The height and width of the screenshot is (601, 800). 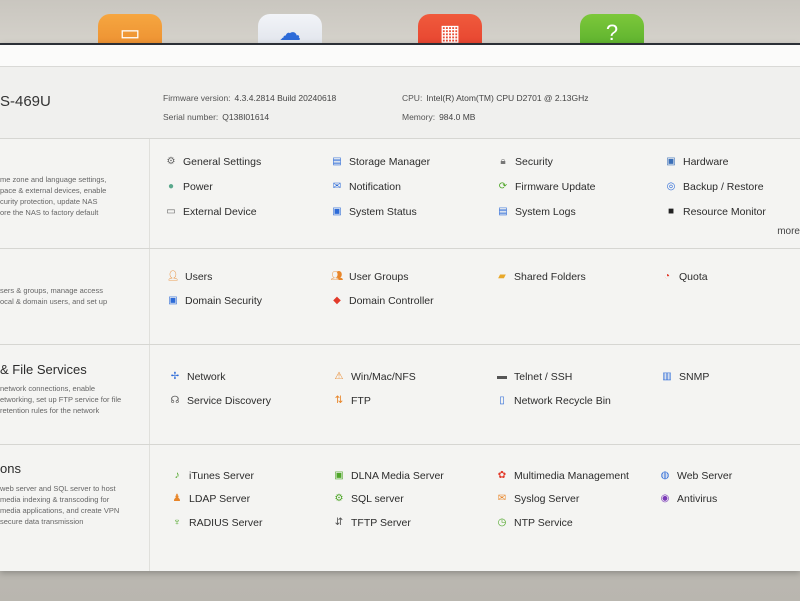 What do you see at coordinates (197, 377) in the screenshot?
I see `network-link: ✢ Network` at bounding box center [197, 377].